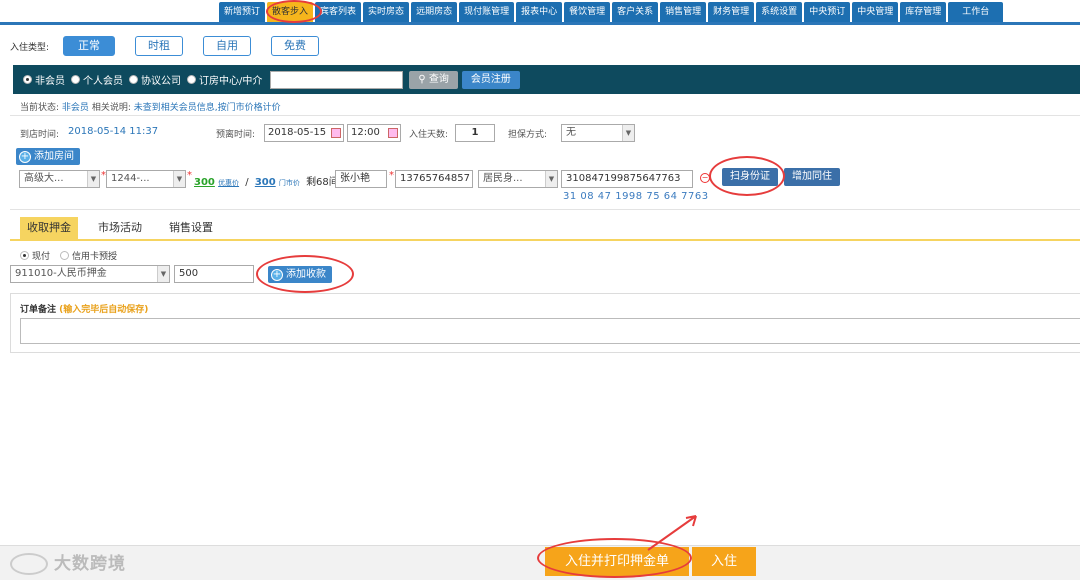  Describe the element at coordinates (518, 179) in the screenshot. I see `id-type-select: 居民身... ▼` at that location.